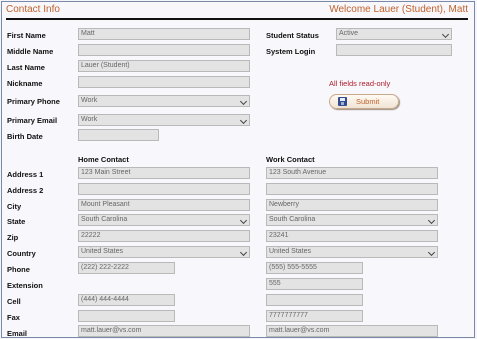 Image resolution: width=477 pixels, height=339 pixels. I want to click on work-zip-field: 23241, so click(352, 236).